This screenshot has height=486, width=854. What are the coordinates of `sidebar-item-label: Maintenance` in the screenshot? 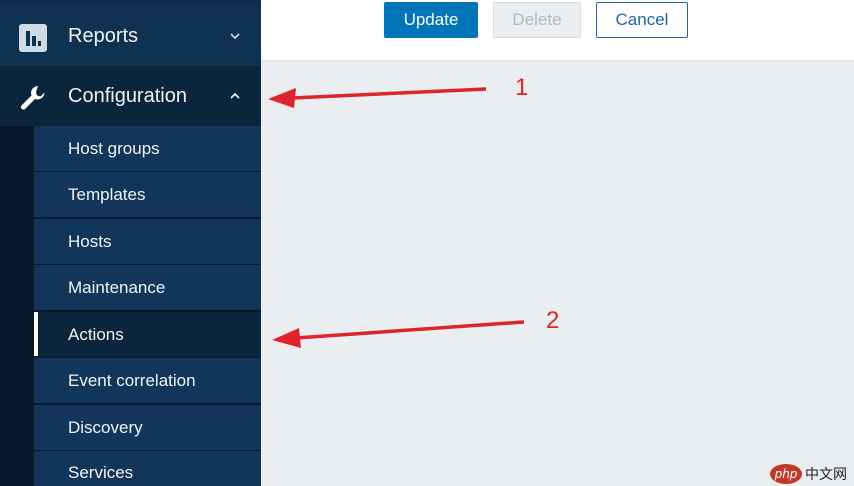 It's located at (117, 287).